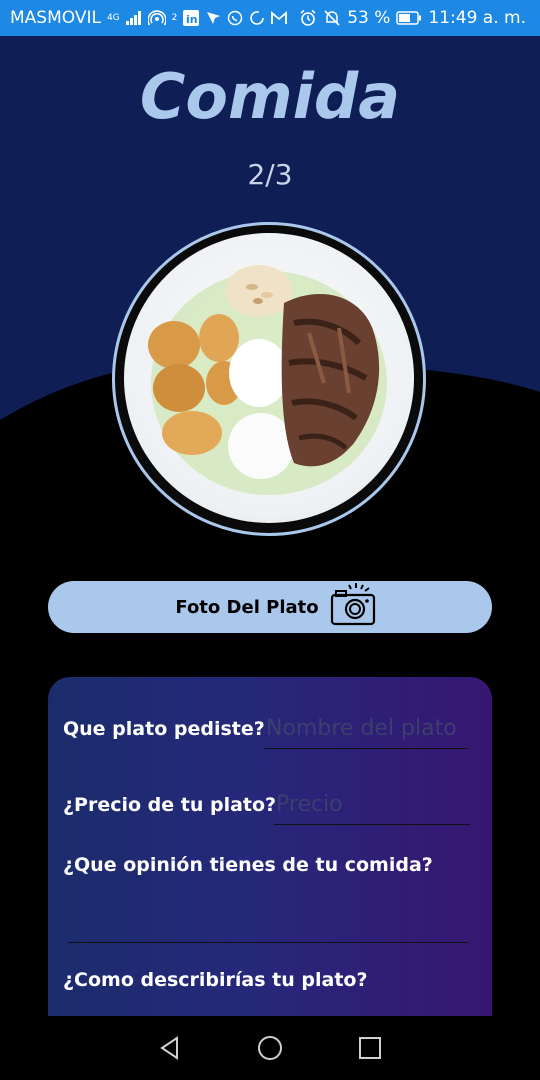  I want to click on muted-bell-icon, so click(332, 18).